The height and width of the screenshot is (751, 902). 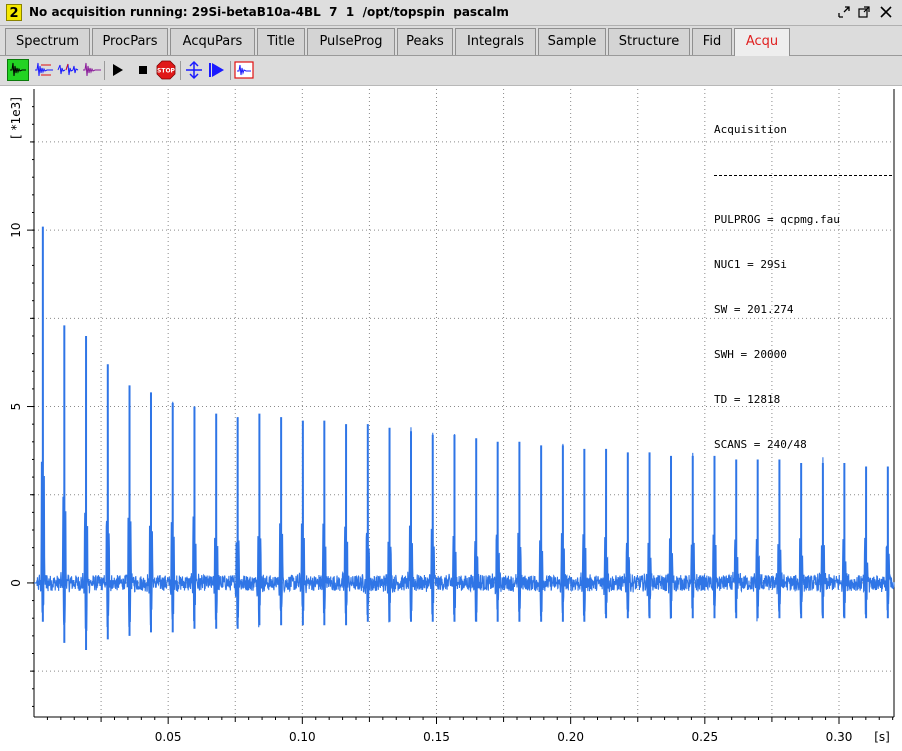 What do you see at coordinates (451, 71) in the screenshot?
I see `toolbar: STOP` at bounding box center [451, 71].